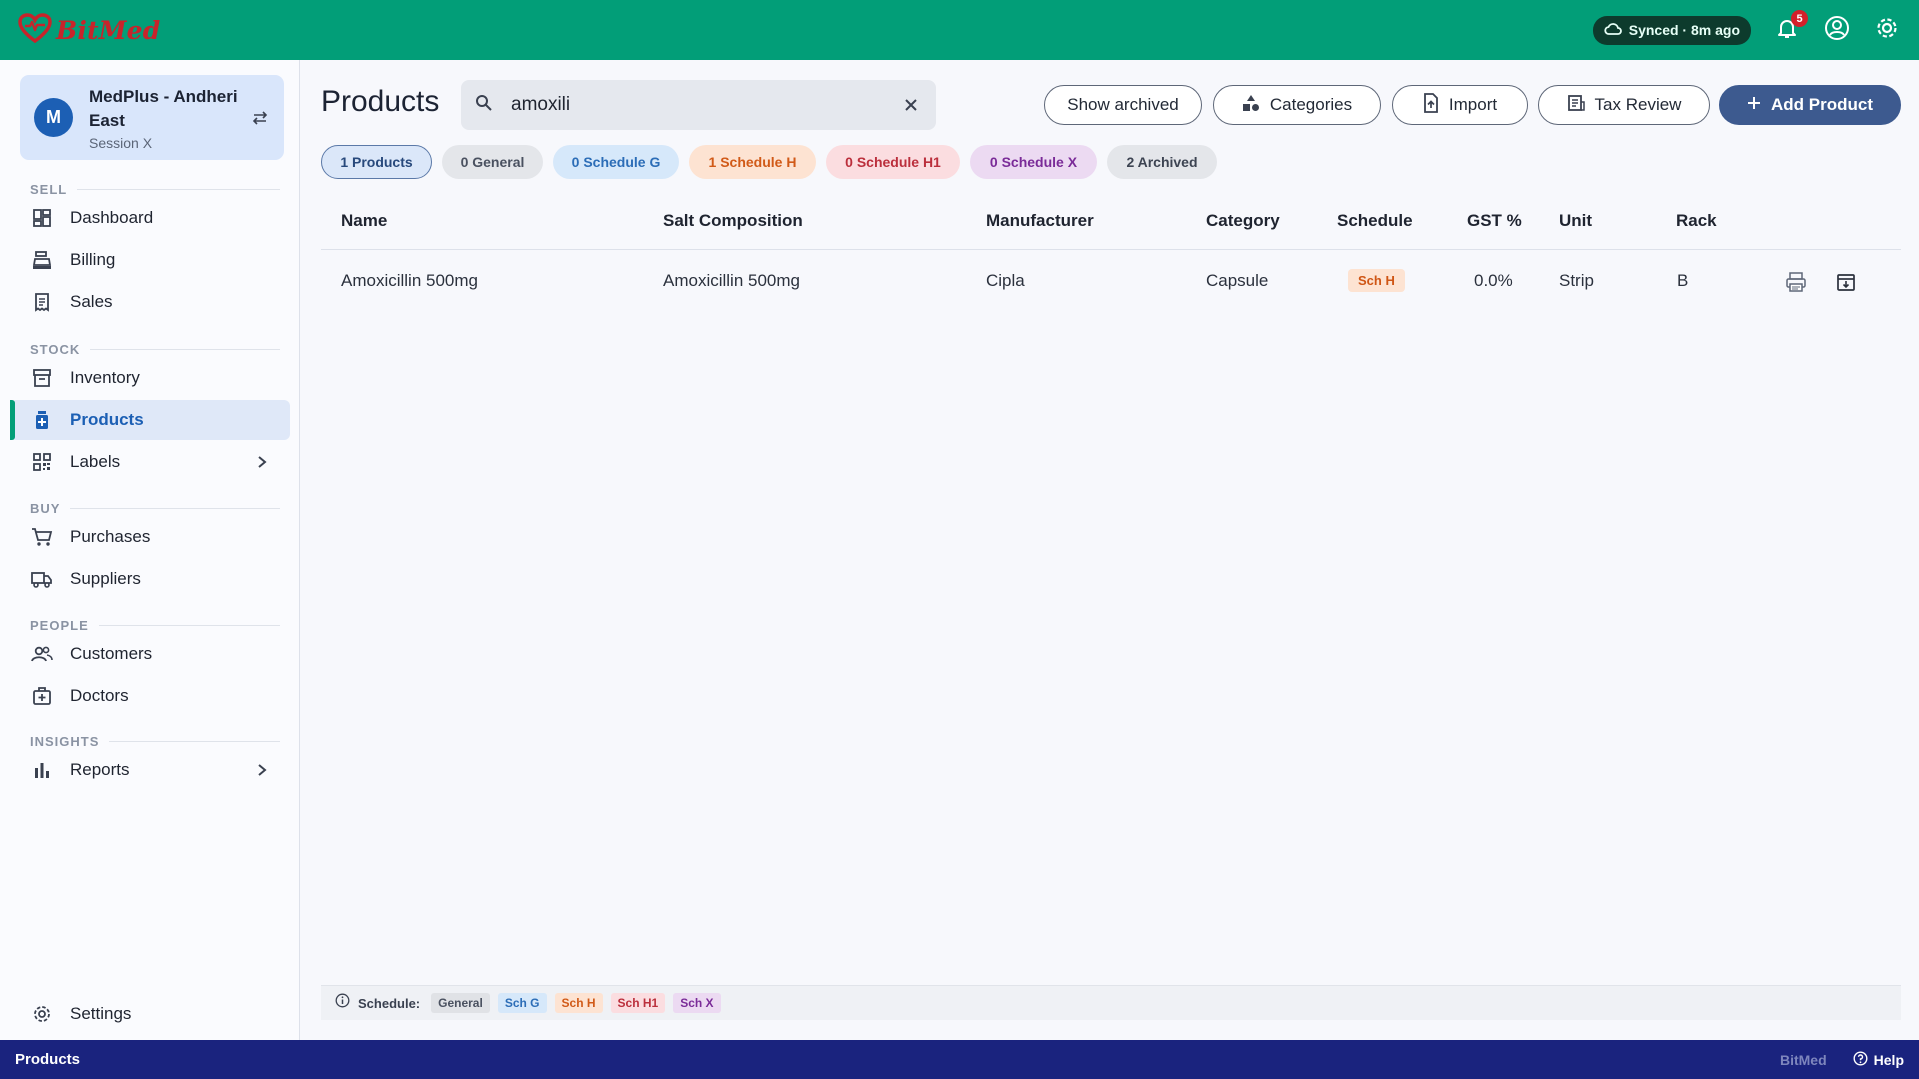 This screenshot has width=1919, height=1079. What do you see at coordinates (1162, 162) in the screenshot?
I see `filter-chip-archived: 2 Archived` at bounding box center [1162, 162].